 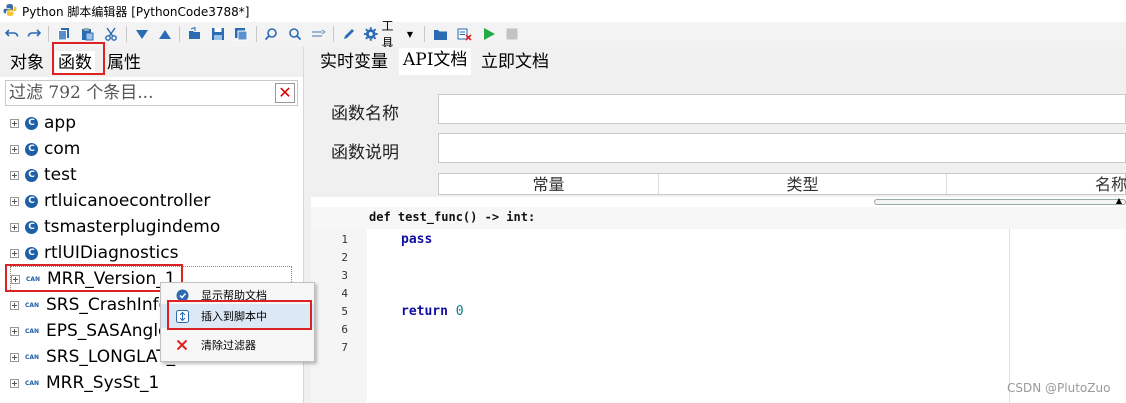 I want to click on redo-icon, so click(x=34, y=34).